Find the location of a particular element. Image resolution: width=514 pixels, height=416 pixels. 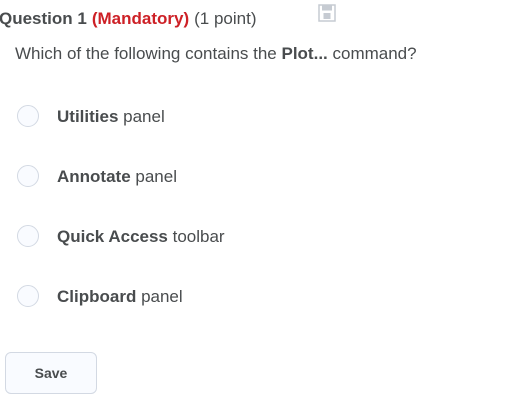

floppy-disk-icon is located at coordinates (327, 13).